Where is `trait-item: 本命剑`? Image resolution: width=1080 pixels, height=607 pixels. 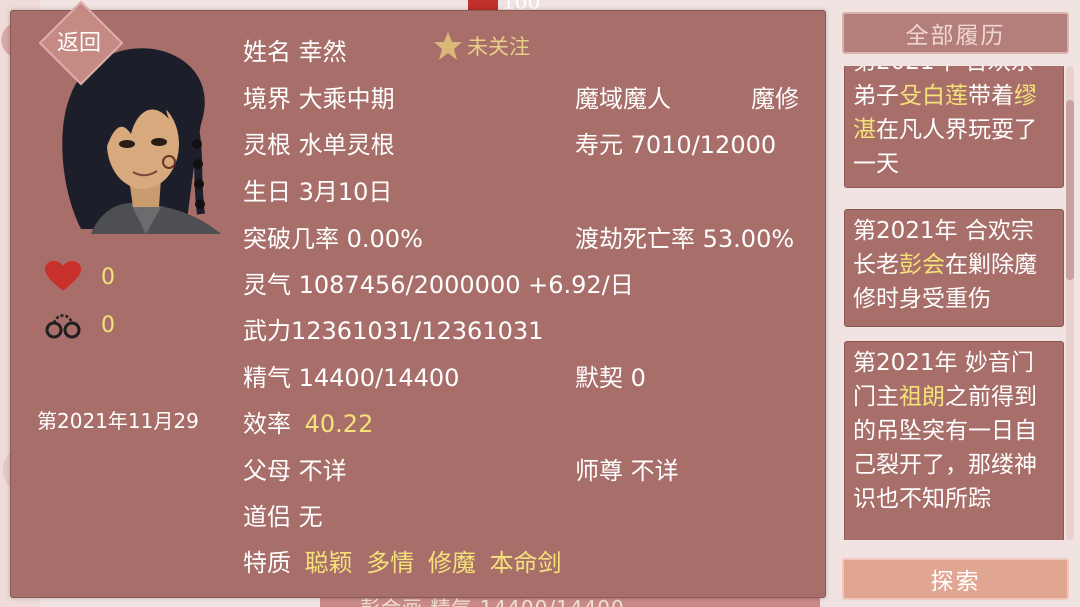
trait-item: 本命剑 is located at coordinates (525, 563).